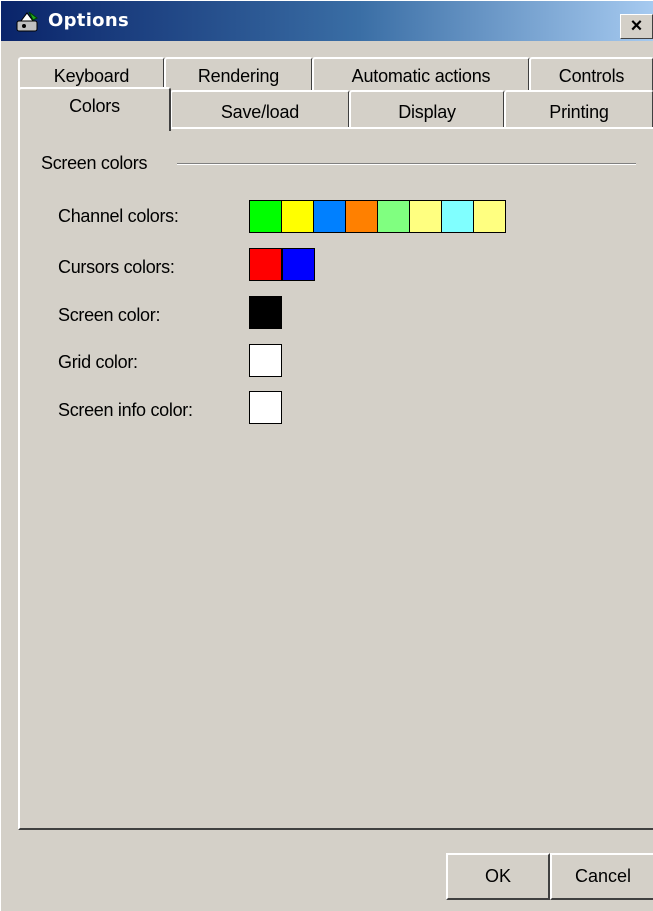 This screenshot has width=653, height=911. What do you see at coordinates (327, 21) in the screenshot?
I see `title-bar: Options ×` at bounding box center [327, 21].